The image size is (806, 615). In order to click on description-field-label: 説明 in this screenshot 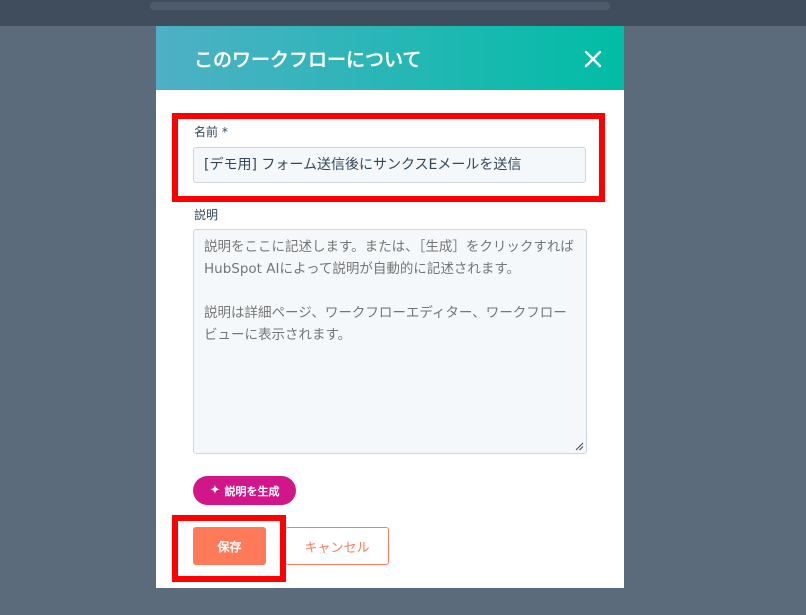, I will do `click(206, 215)`.